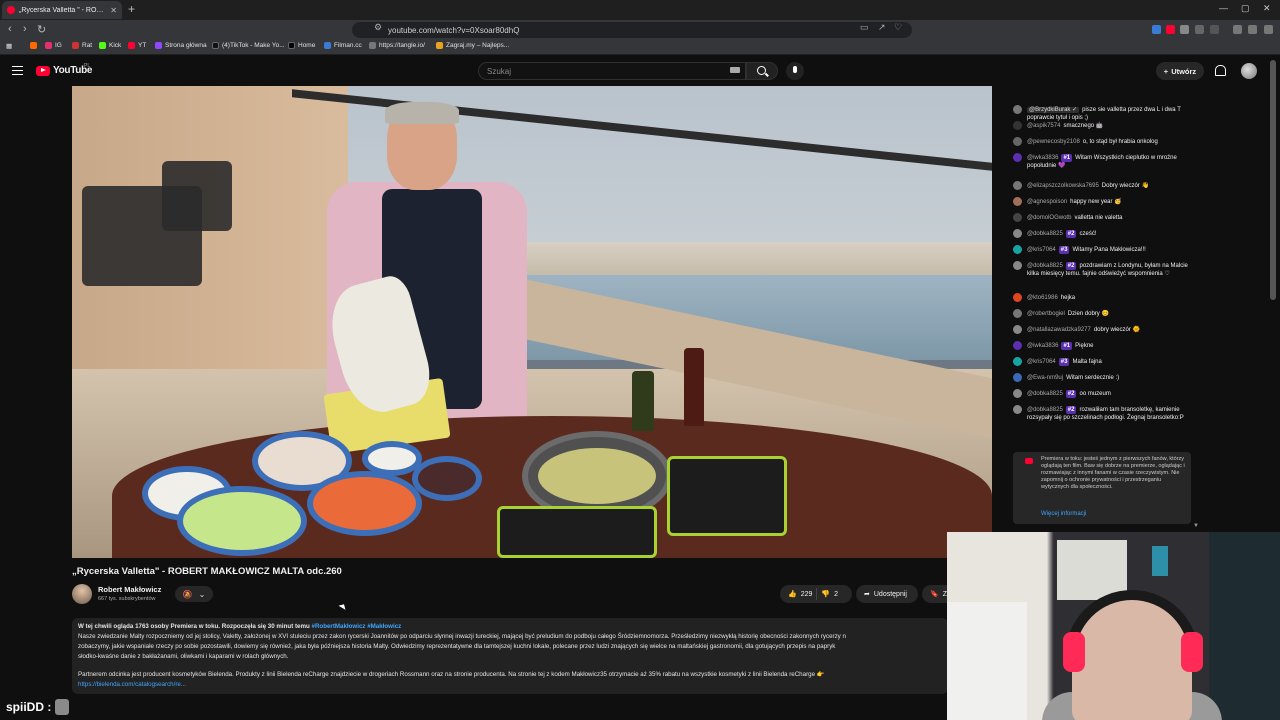 The height and width of the screenshot is (720, 1280). I want to click on pip-icon: ▭, so click(864, 27).